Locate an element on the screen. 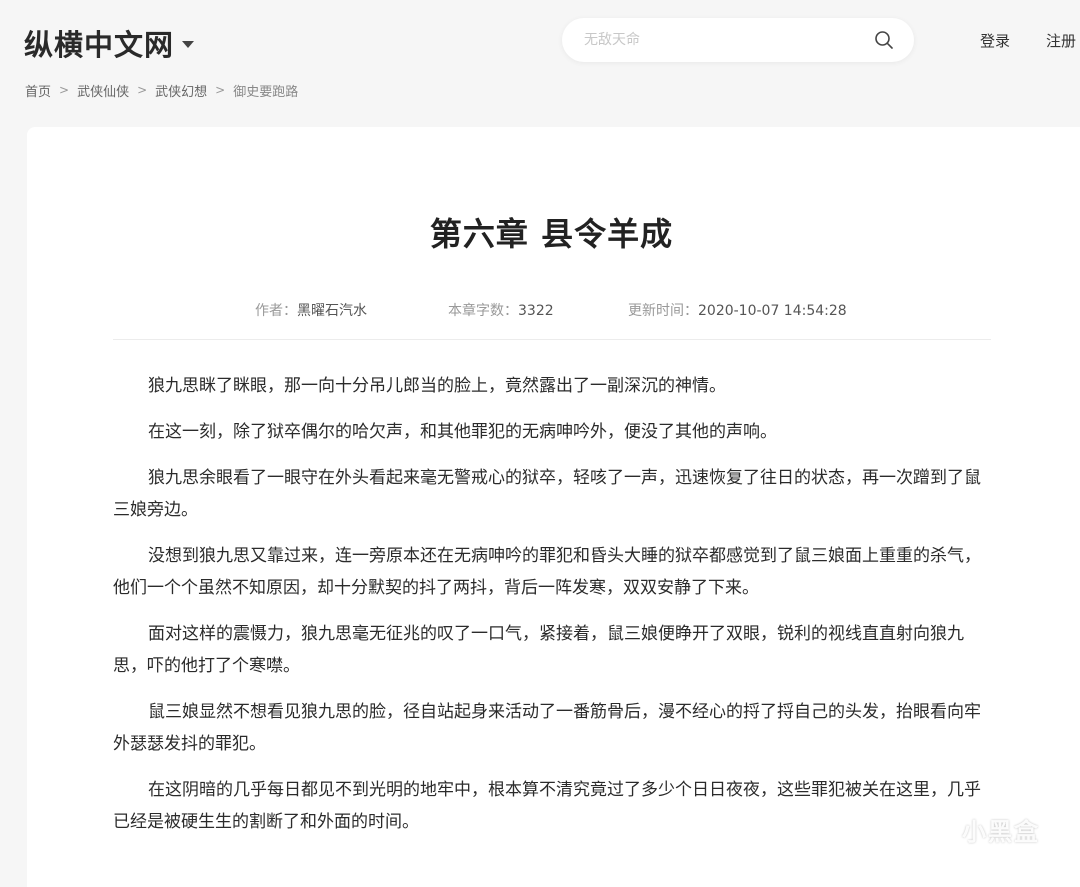 The width and height of the screenshot is (1080, 887). author-name: 黑曜石汽水 is located at coordinates (332, 311).